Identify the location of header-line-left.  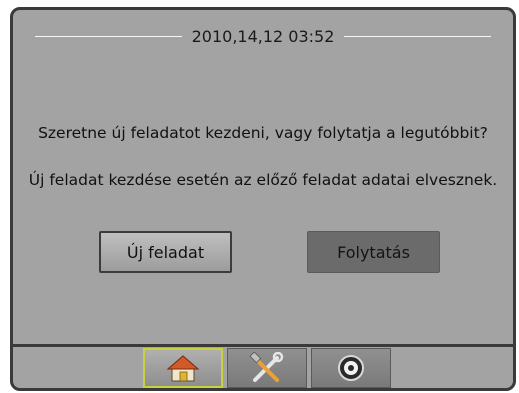
(108, 36).